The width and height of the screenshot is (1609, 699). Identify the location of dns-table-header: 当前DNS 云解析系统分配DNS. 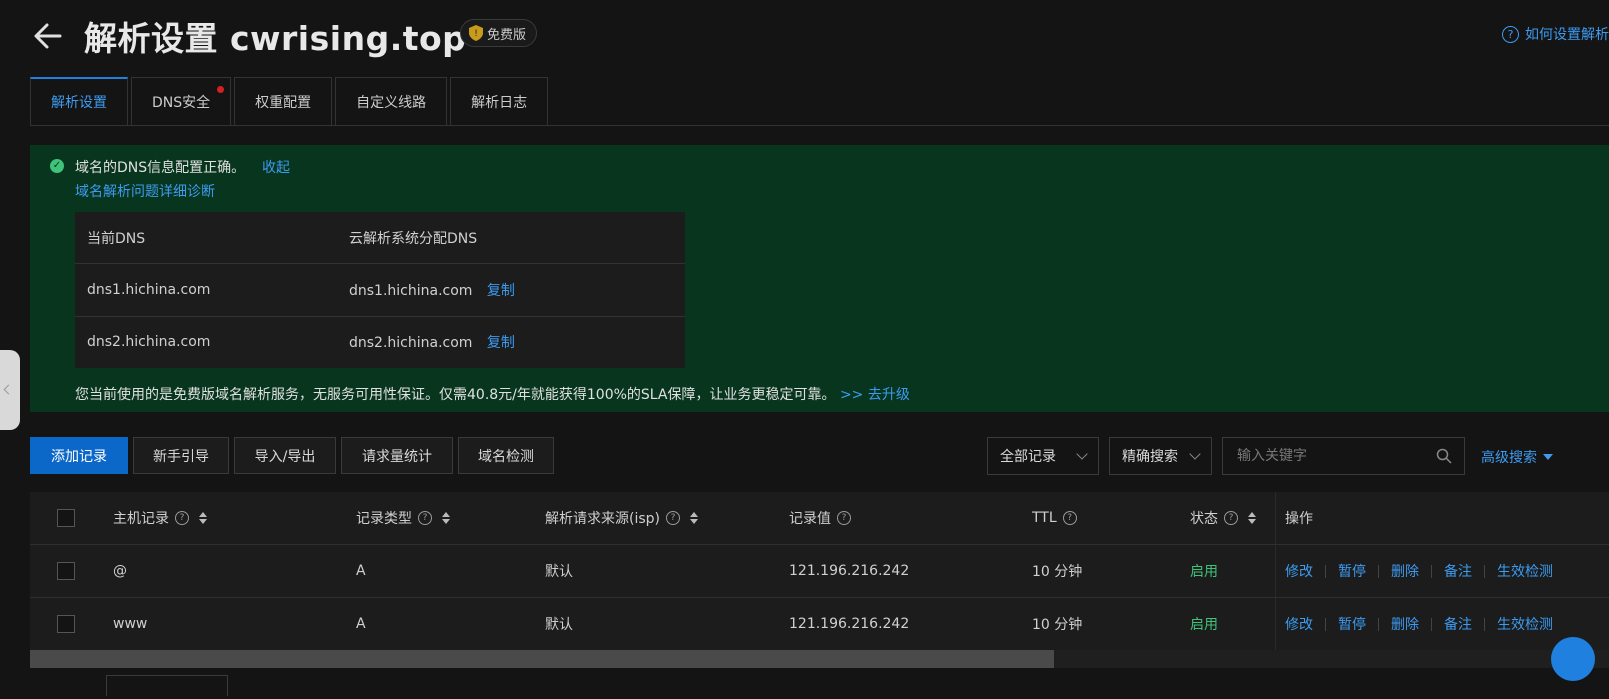
(380, 238).